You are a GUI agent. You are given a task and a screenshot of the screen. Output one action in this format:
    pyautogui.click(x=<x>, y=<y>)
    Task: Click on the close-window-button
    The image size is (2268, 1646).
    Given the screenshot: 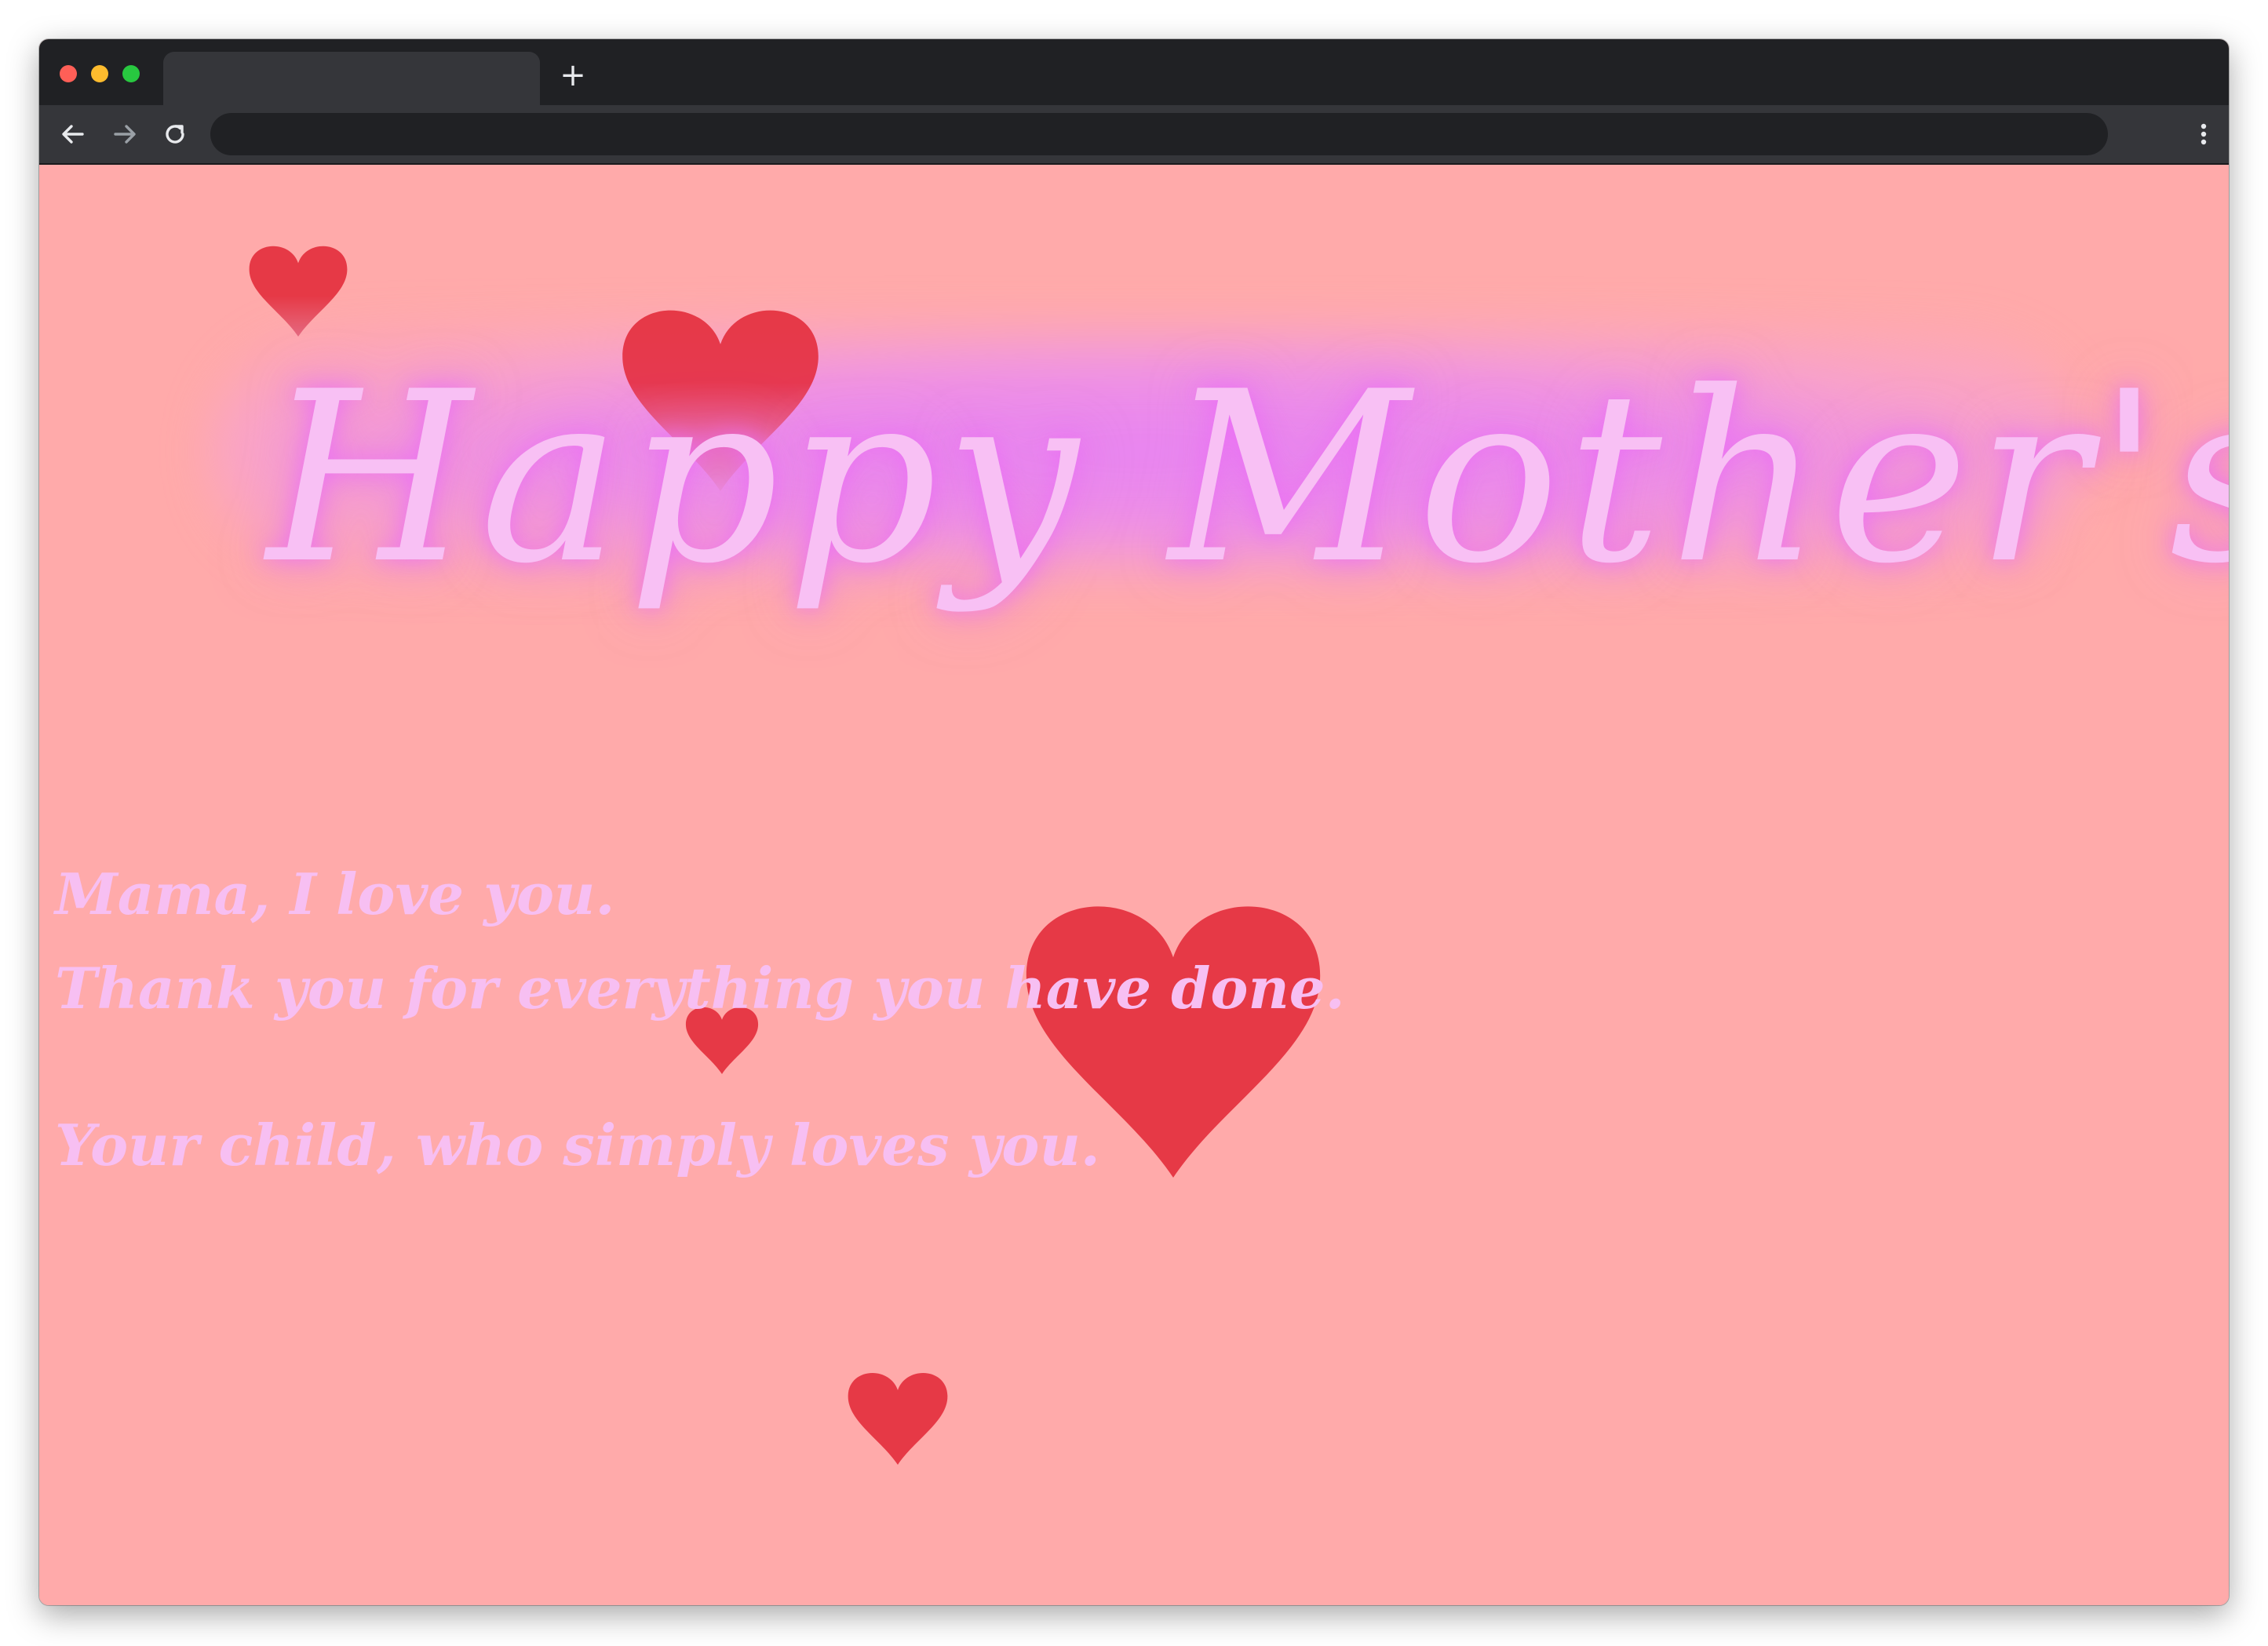 What is the action you would take?
    pyautogui.click(x=68, y=73)
    